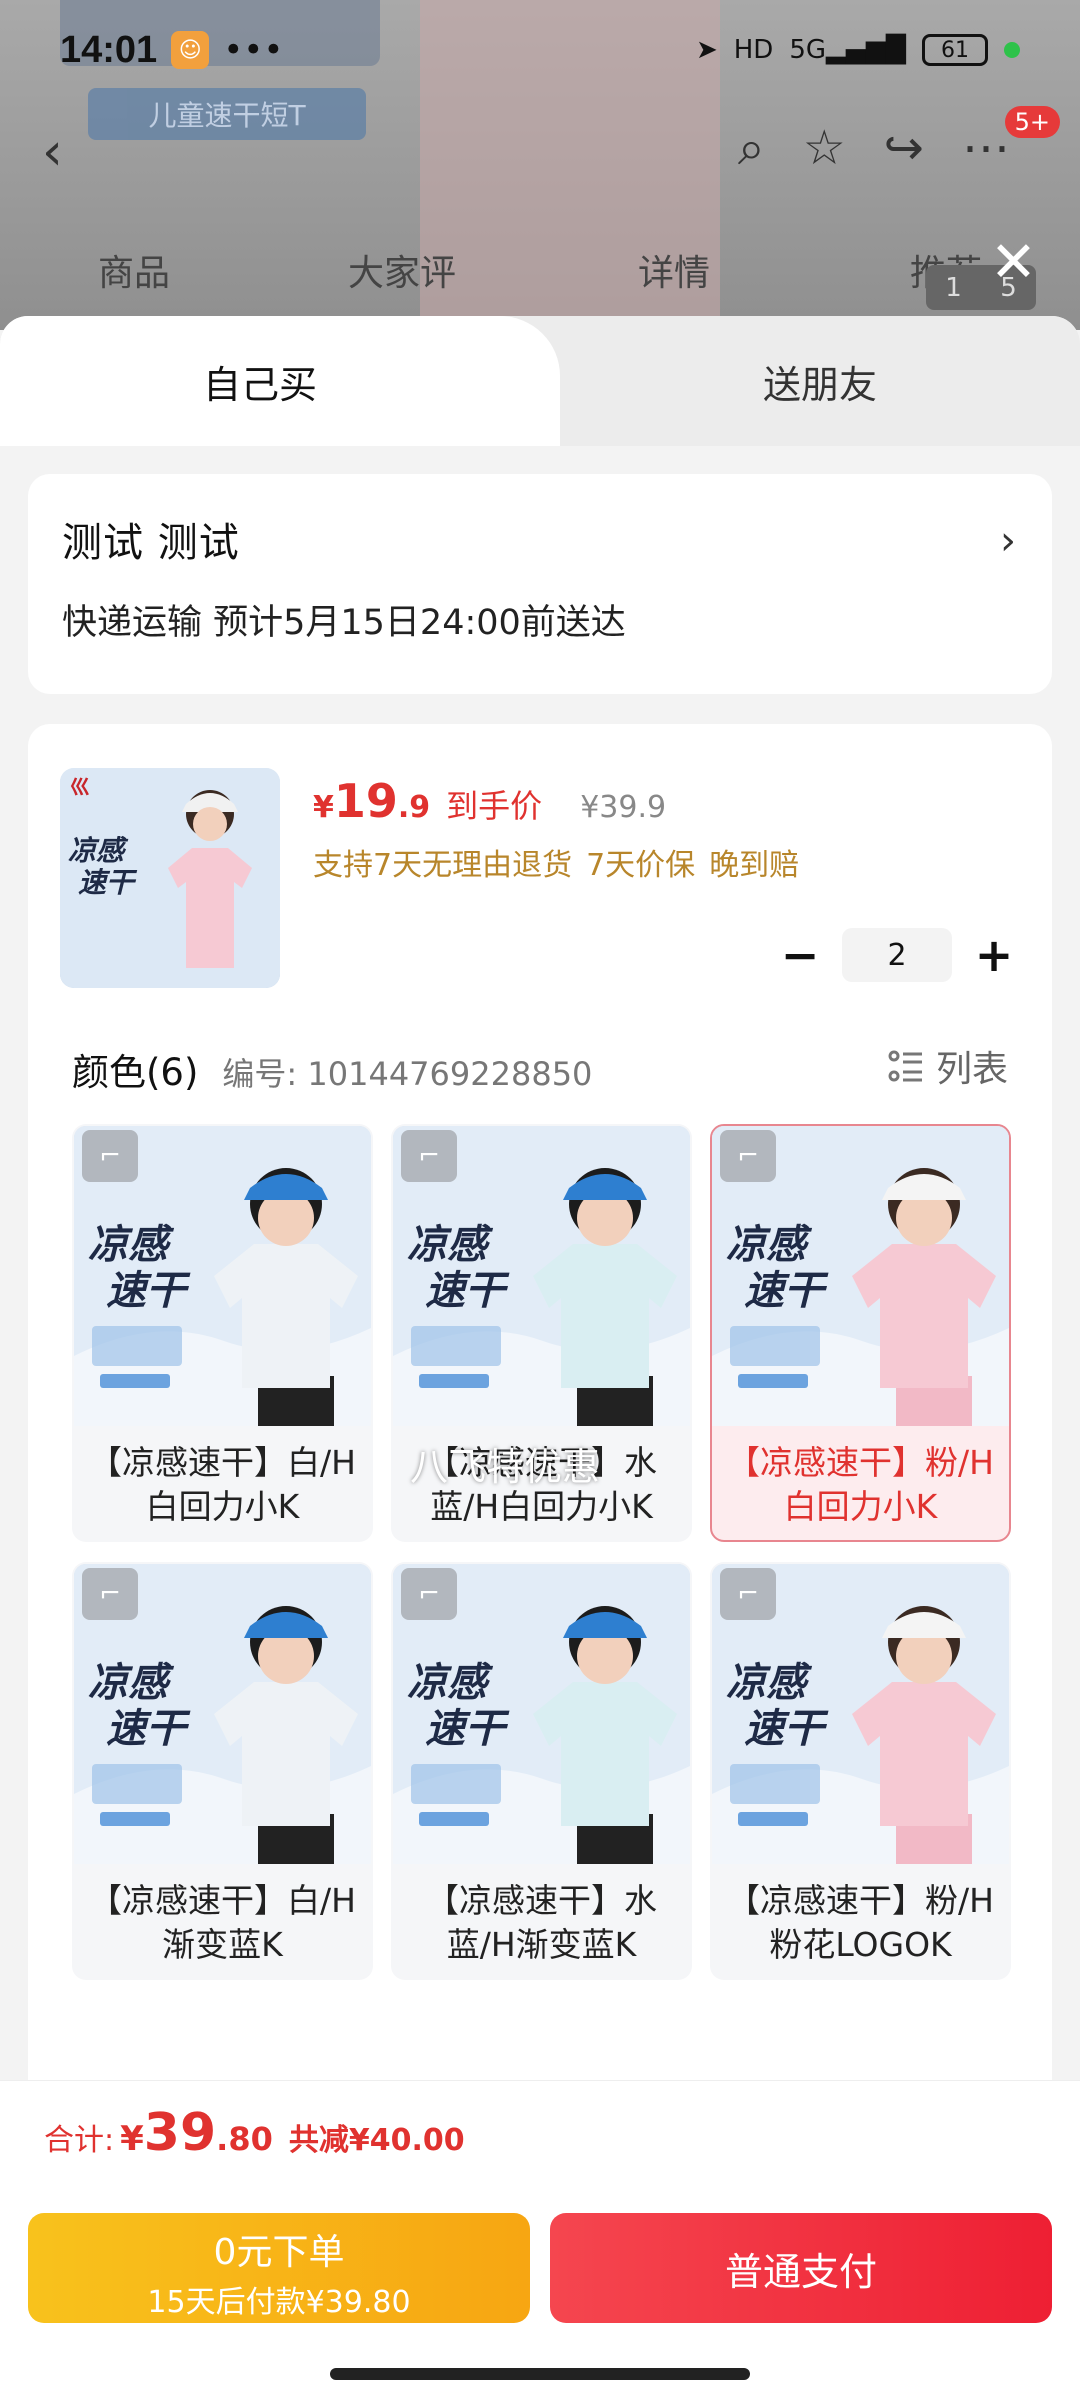  I want to click on purchase-mode-tabs: 自己买 送朋友, so click(540, 381).